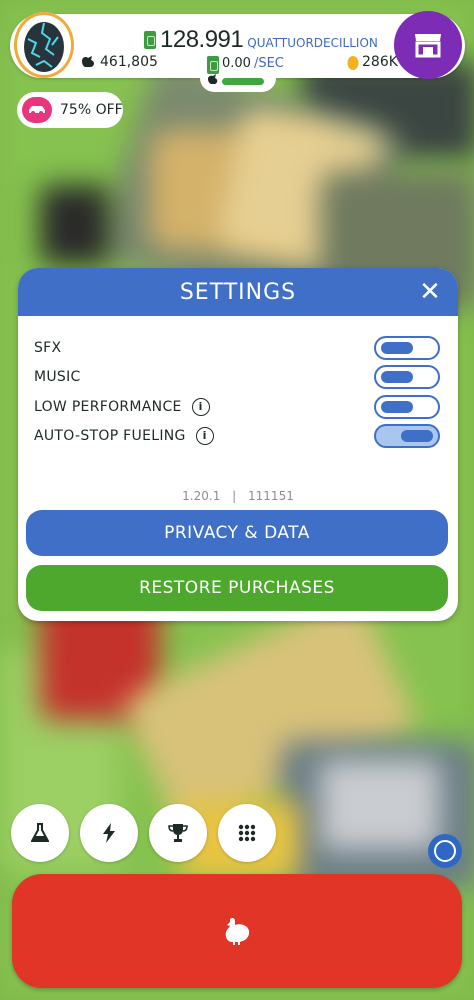 This screenshot has height=1000, width=474. Describe the element at coordinates (122, 407) in the screenshot. I see `setting-label: LOW PERFORMANCE i` at that location.